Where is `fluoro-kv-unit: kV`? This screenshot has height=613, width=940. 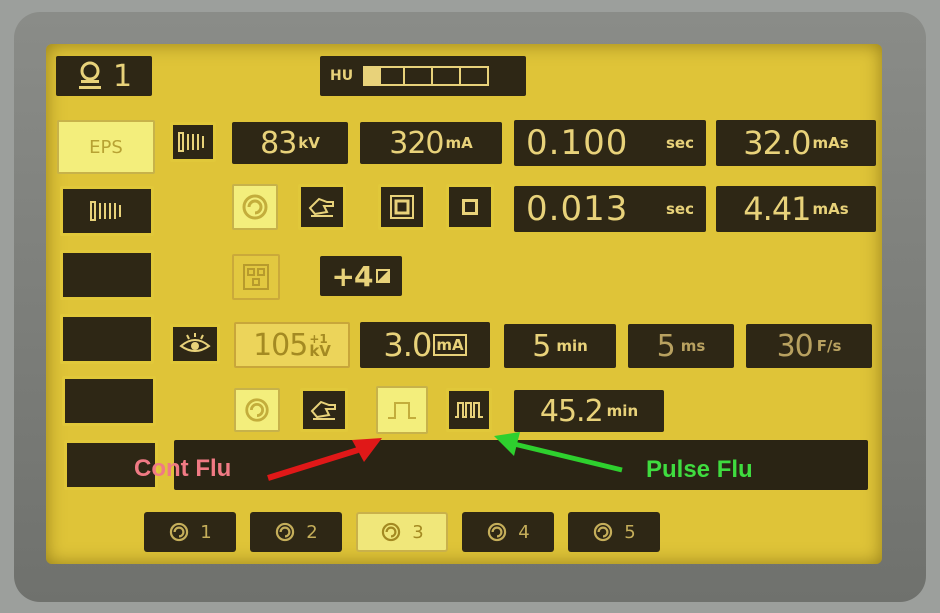
fluoro-kv-unit: kV is located at coordinates (320, 351).